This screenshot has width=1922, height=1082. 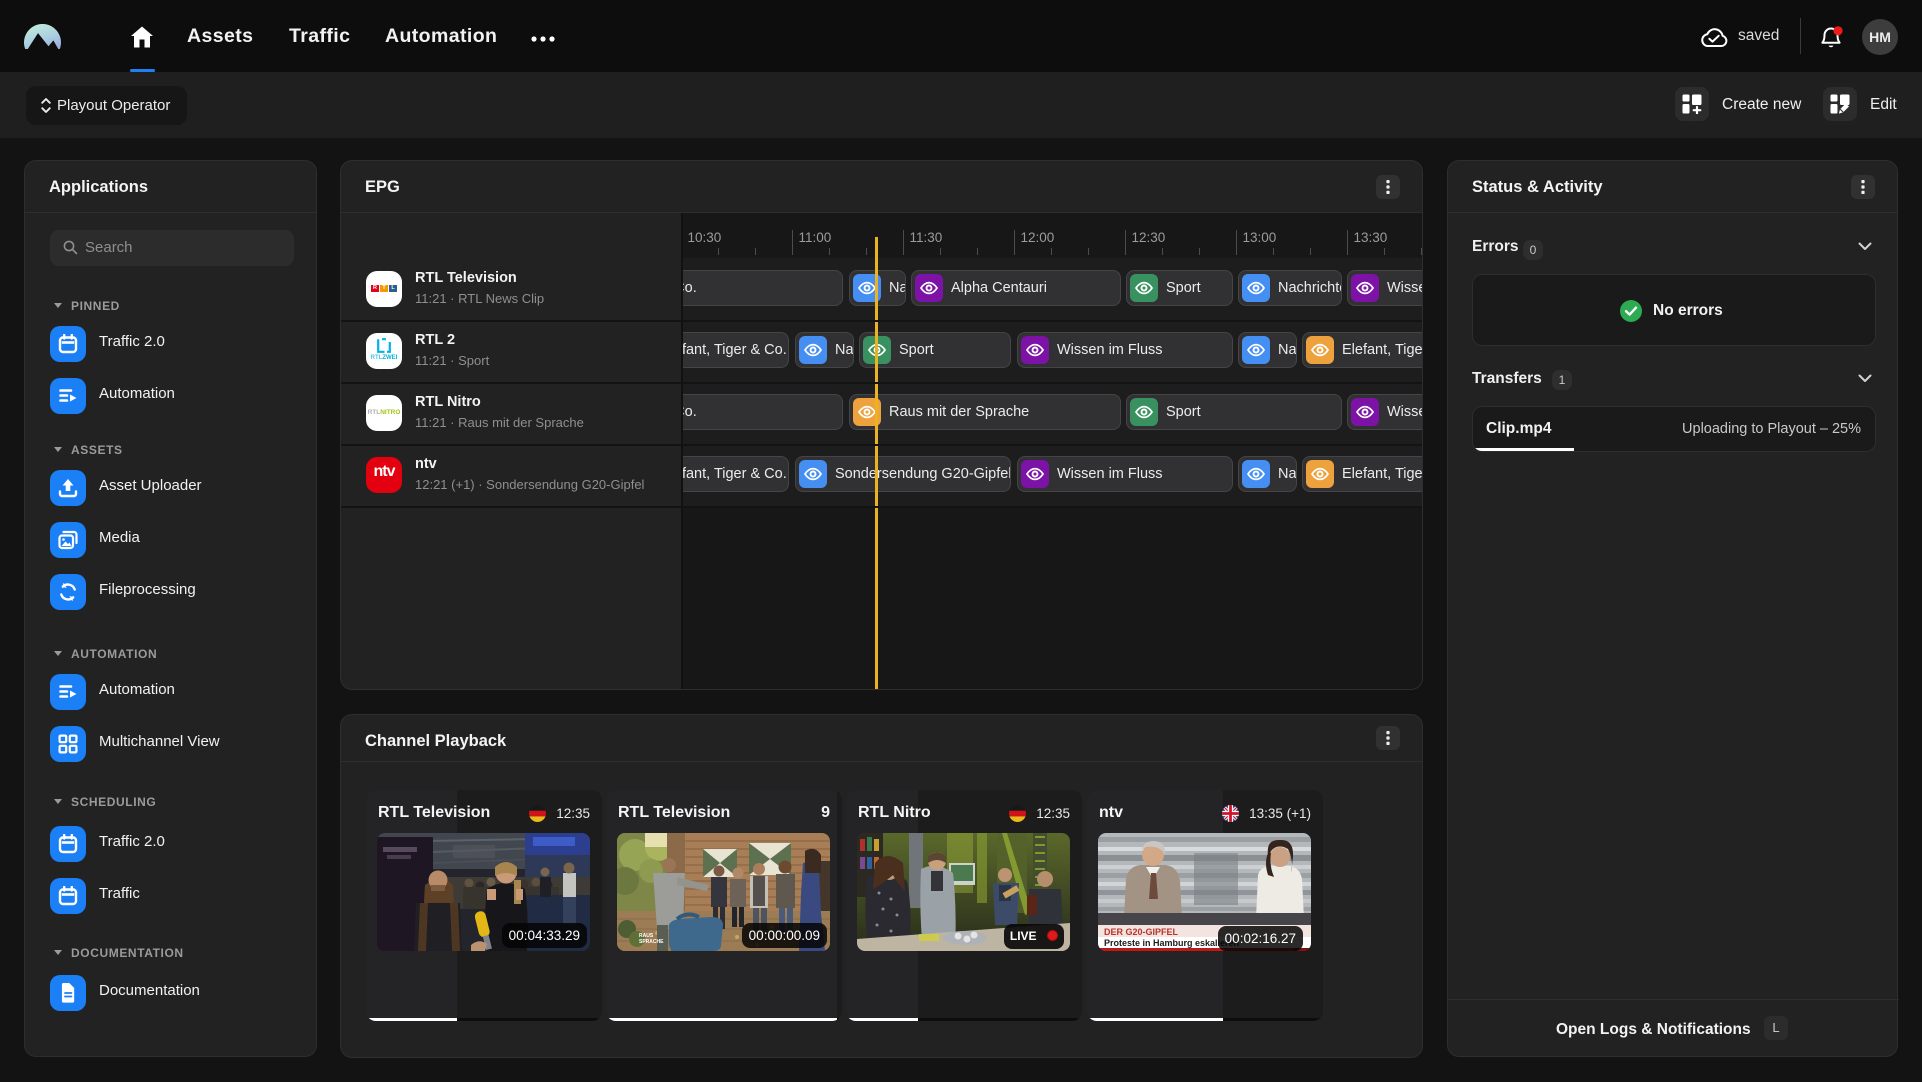 I want to click on svg-text: SPRACHE, so click(x=651, y=942).